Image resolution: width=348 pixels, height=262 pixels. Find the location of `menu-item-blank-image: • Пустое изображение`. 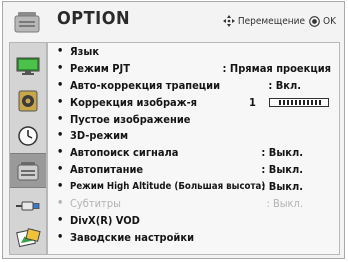

menu-item-blank-image: • Пустое изображение is located at coordinates (193, 120).